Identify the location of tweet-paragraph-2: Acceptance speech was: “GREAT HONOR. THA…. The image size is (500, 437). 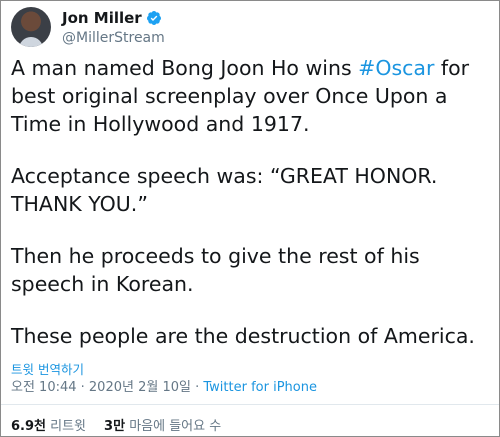
(224, 190).